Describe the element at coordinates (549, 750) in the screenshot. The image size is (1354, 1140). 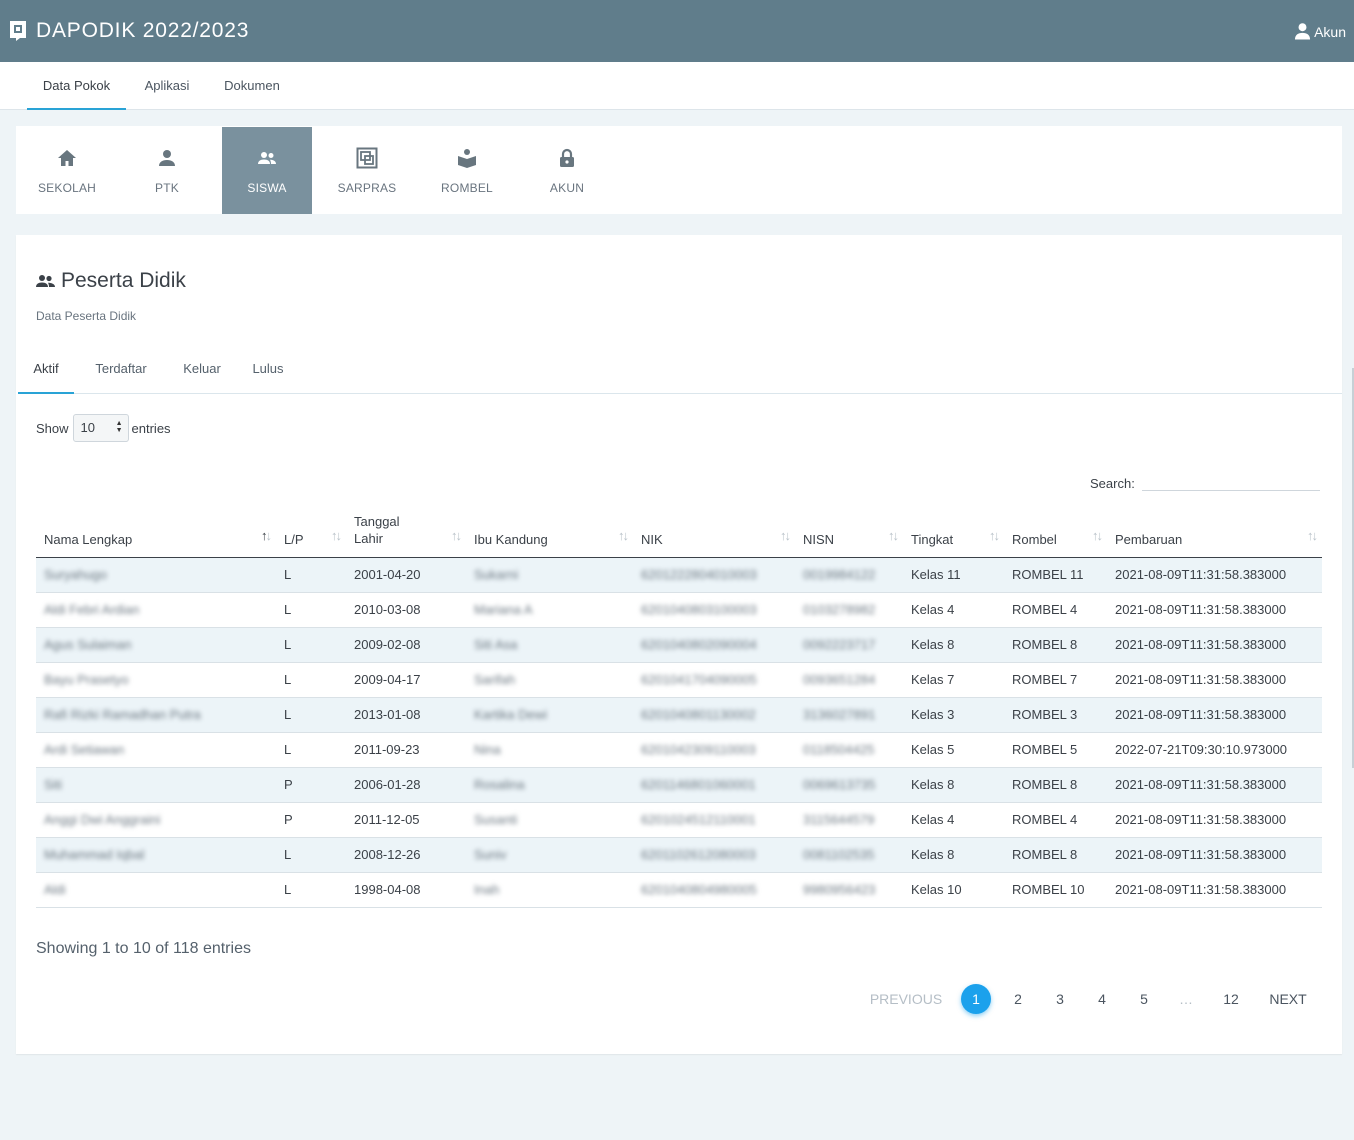
I see `cell-ibu-kandung: Nina` at that location.